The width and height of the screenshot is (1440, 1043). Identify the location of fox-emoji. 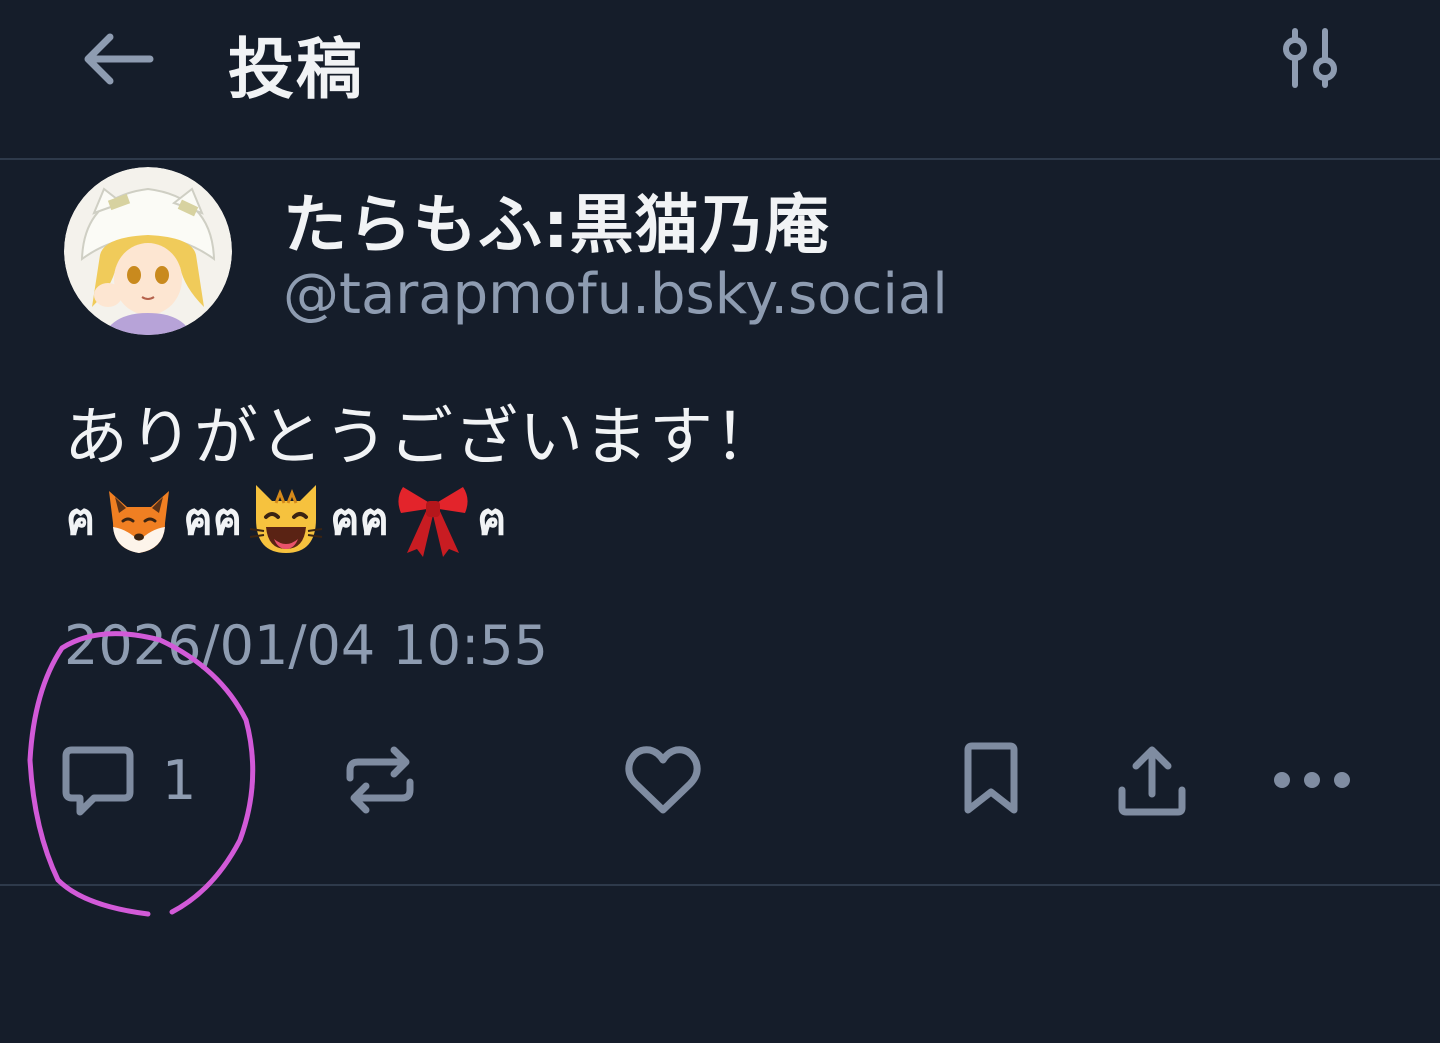
(139, 522).